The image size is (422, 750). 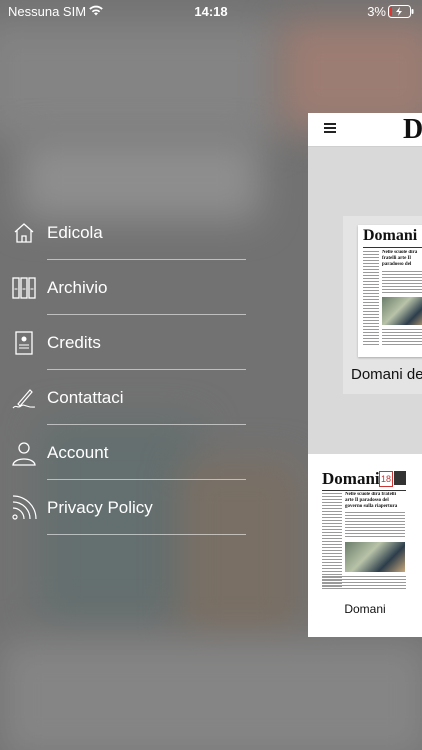 I want to click on status-bar: Nessuna SIM 14:18 3%, so click(x=211, y=12).